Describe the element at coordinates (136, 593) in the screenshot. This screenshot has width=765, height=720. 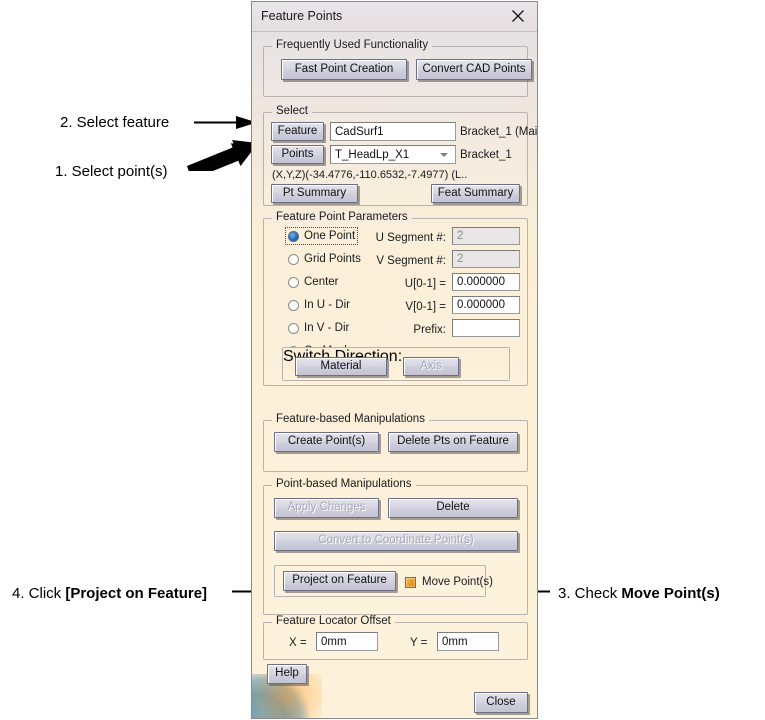
I see `annotation-step-4-emphasis: [Project on Feature]` at that location.